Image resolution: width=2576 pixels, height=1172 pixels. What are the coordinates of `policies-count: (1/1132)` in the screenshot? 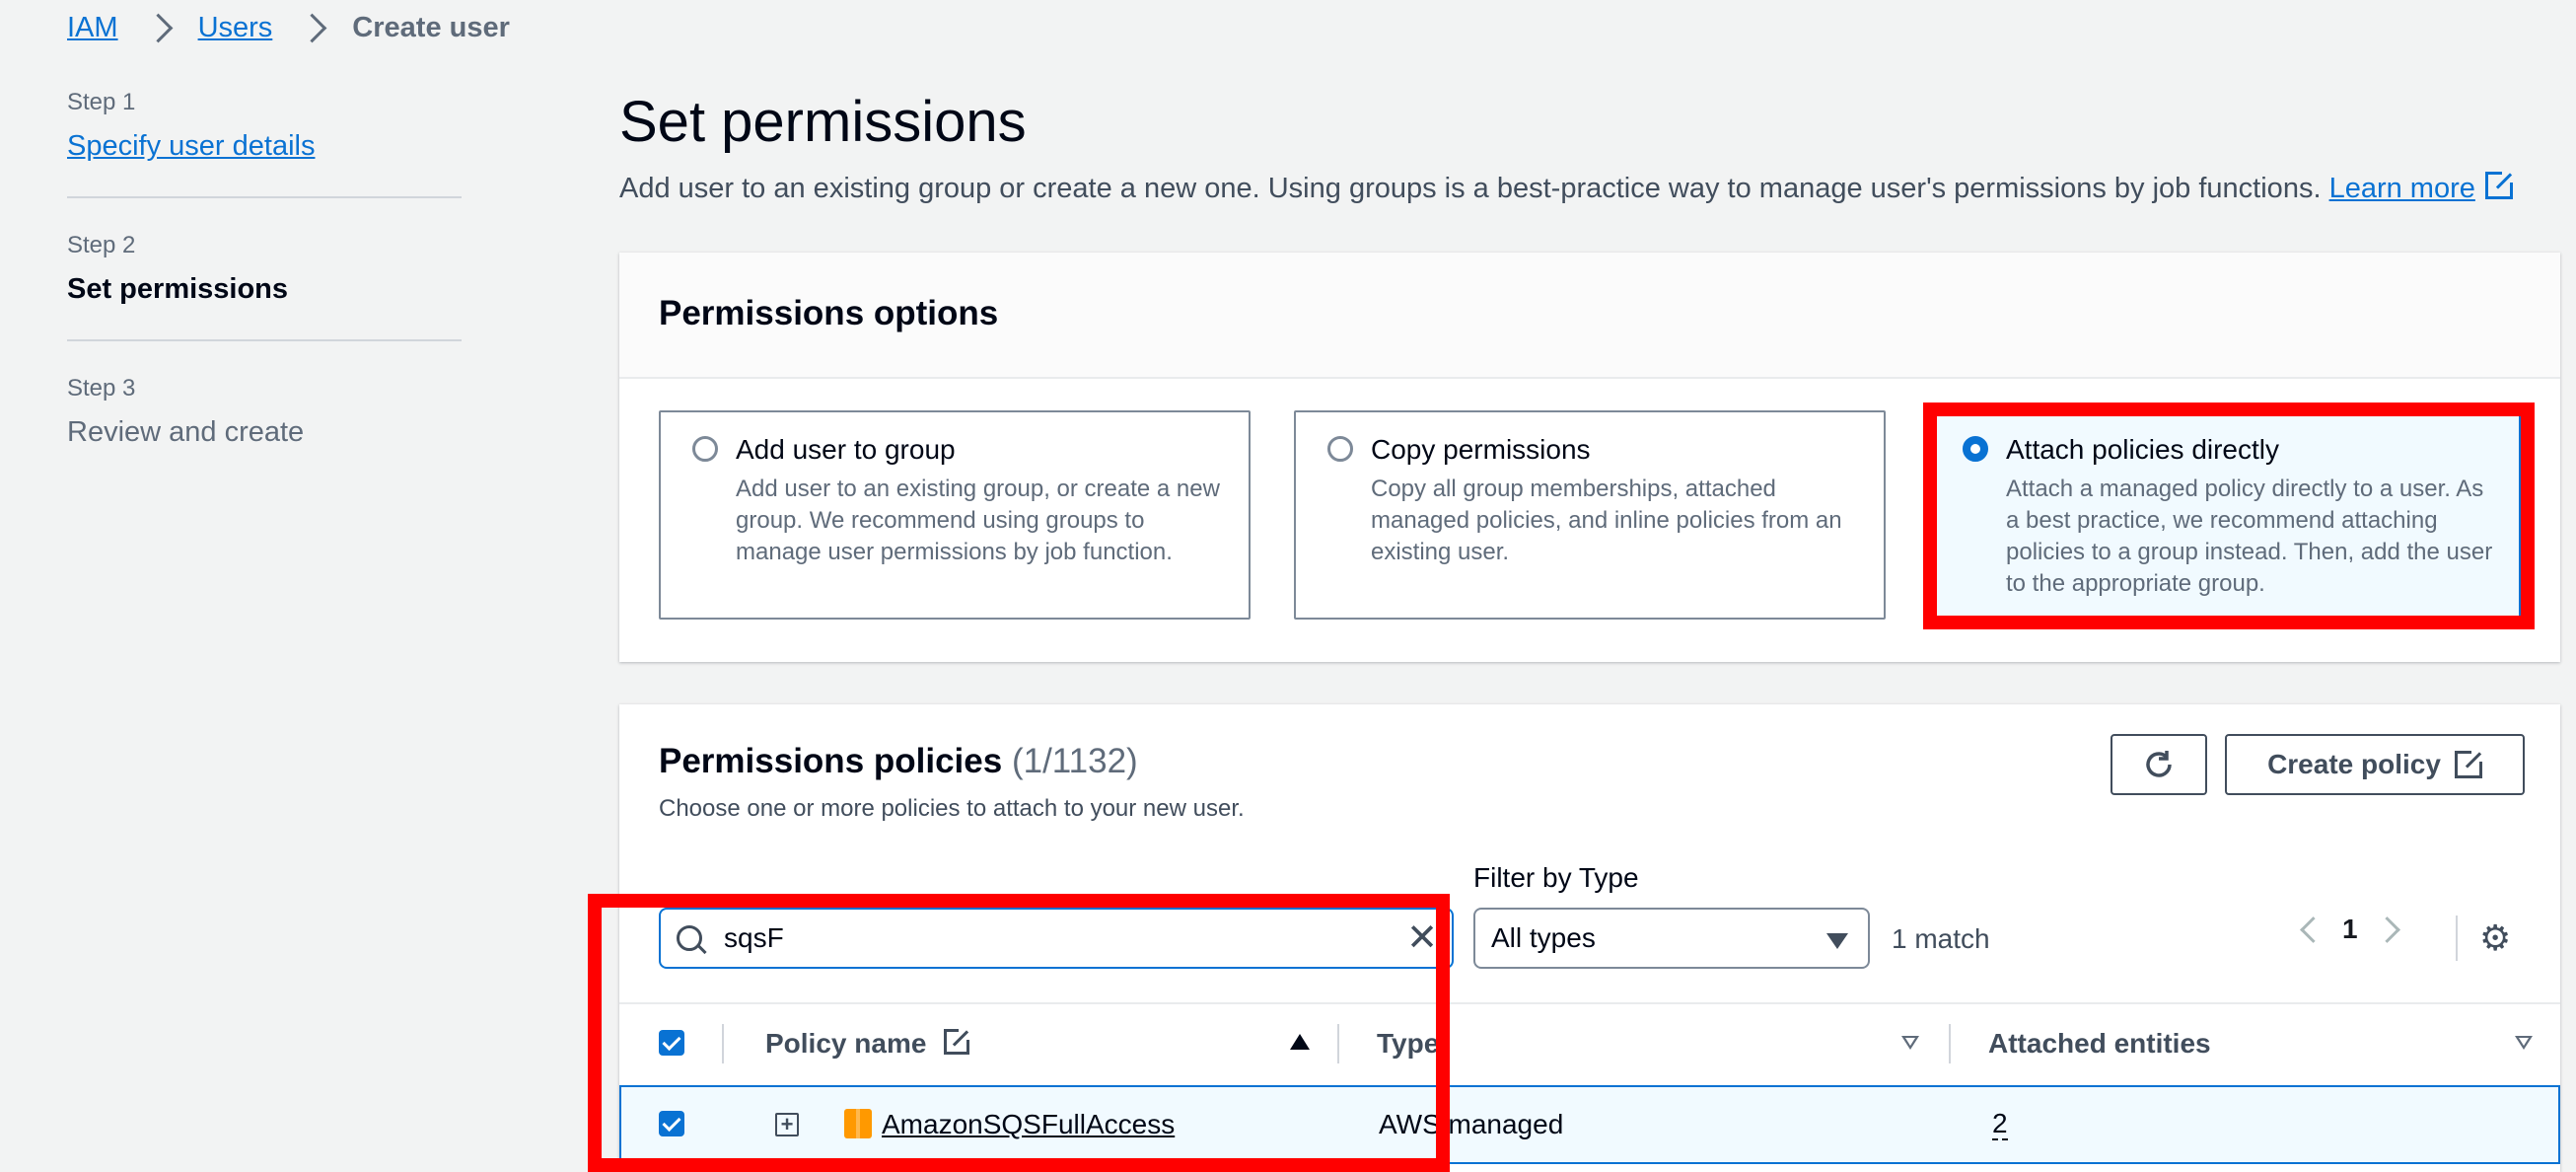 It's located at (1074, 761).